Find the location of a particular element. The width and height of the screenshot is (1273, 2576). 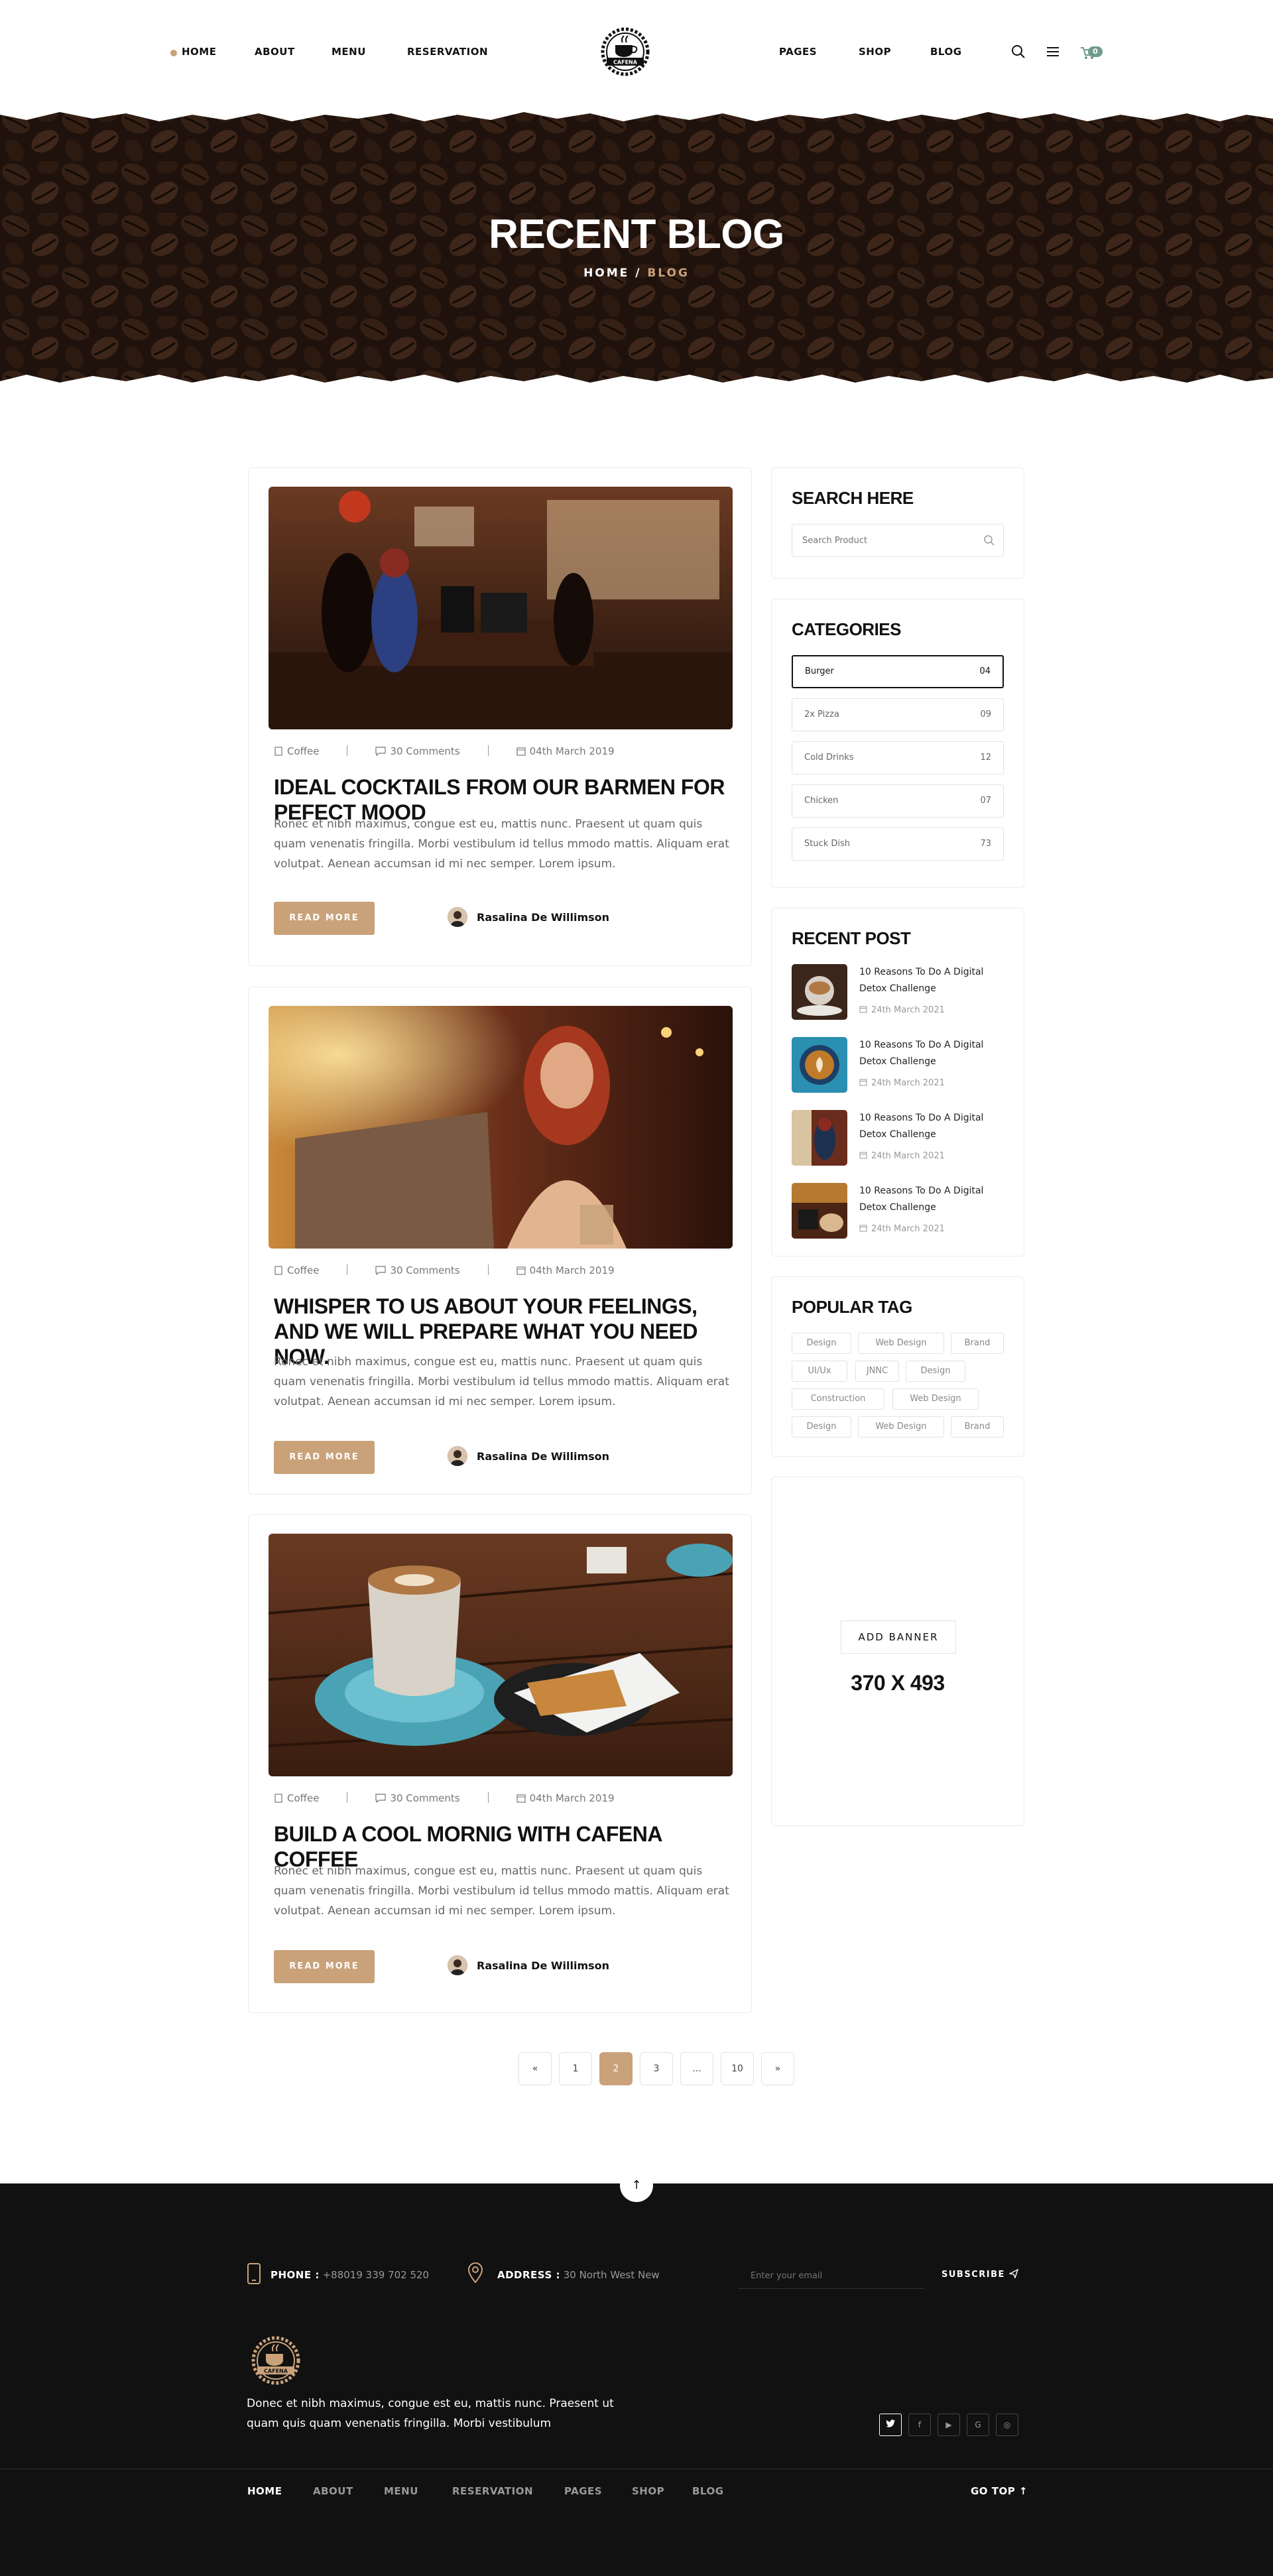

widget-title: Recent Post is located at coordinates (851, 938).